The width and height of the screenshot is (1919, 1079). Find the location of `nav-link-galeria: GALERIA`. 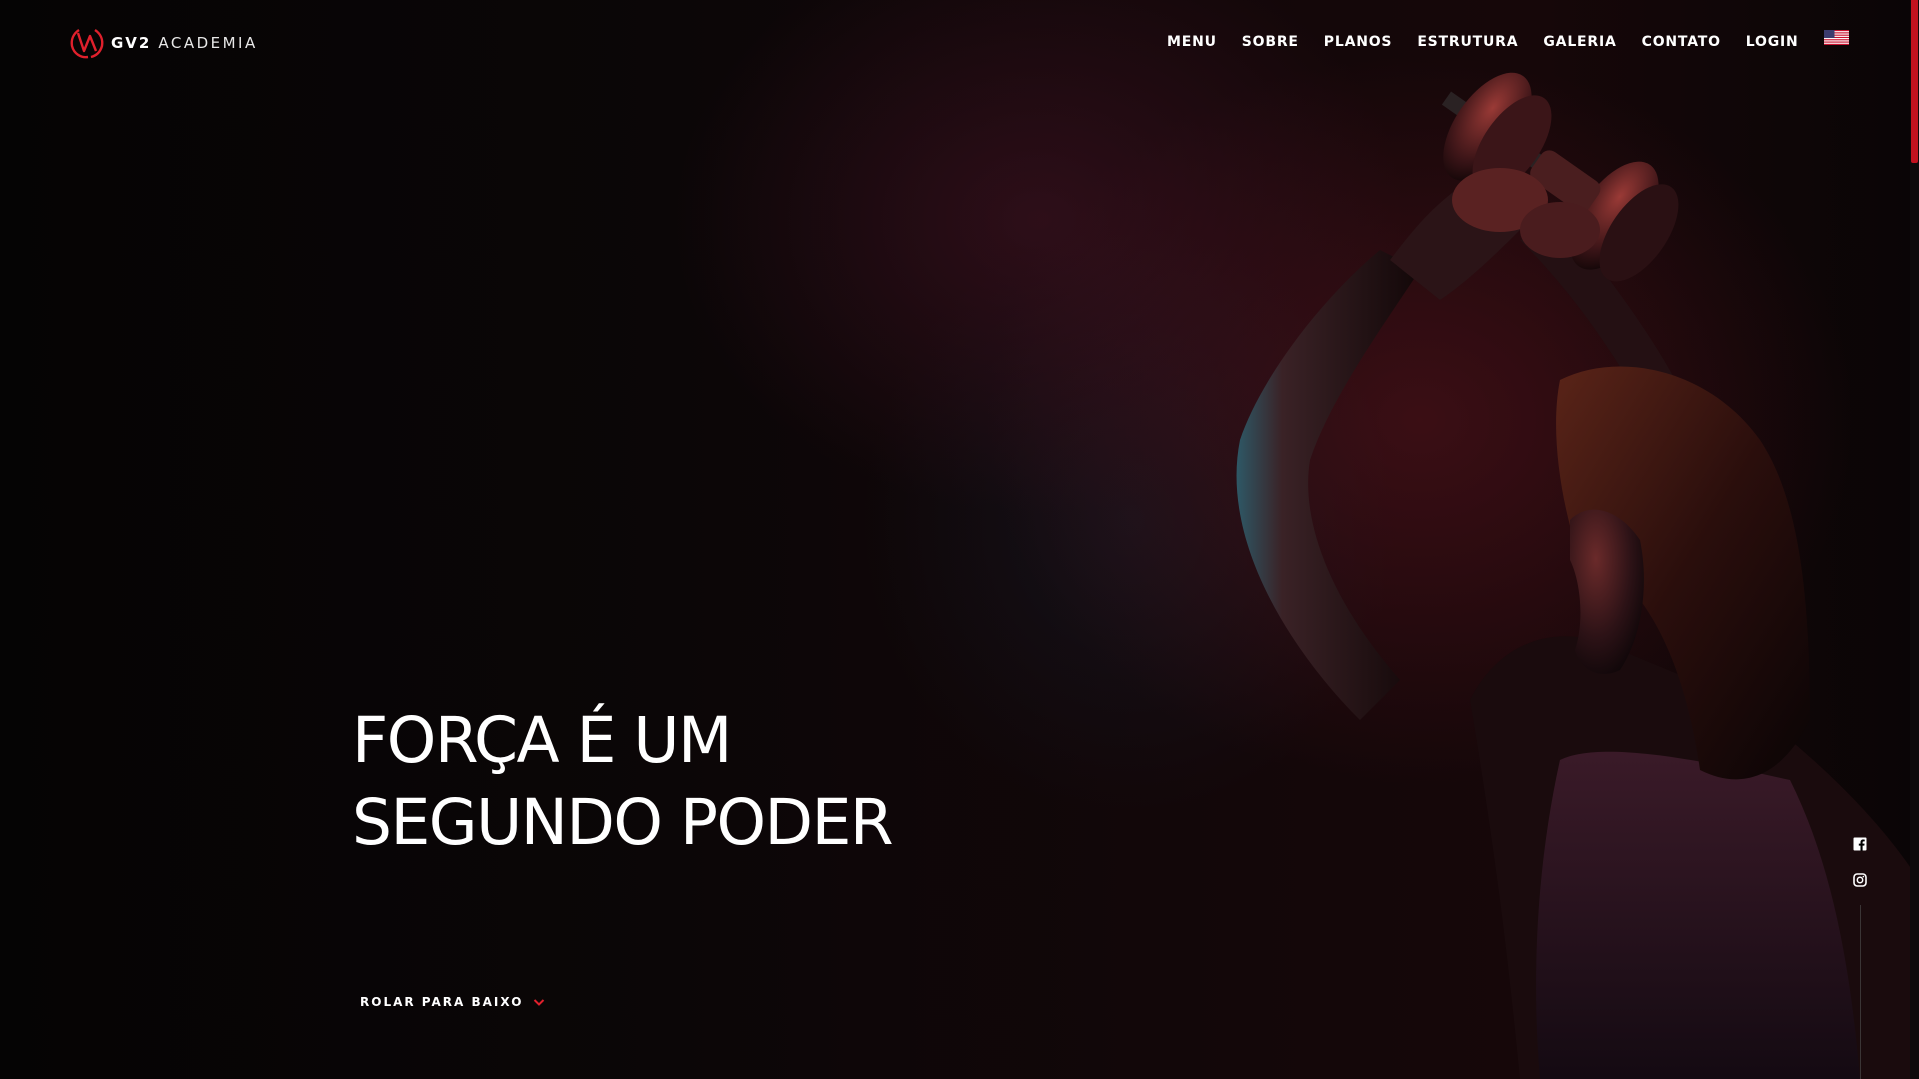

nav-link-galeria: GALERIA is located at coordinates (1579, 42).